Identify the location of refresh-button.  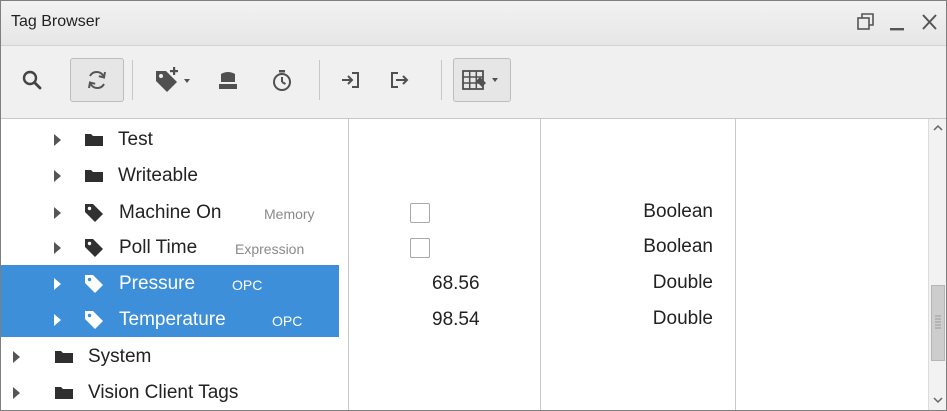
(97, 80).